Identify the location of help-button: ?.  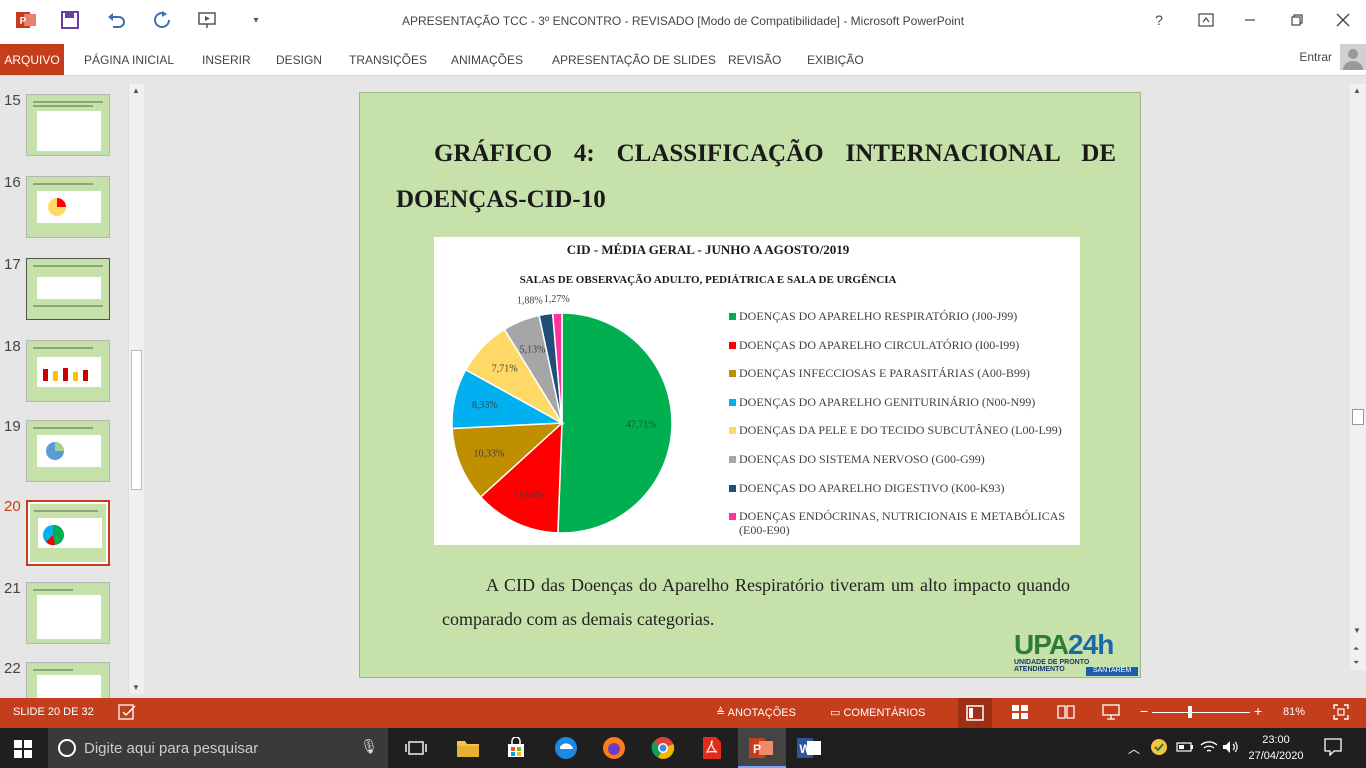
(1159, 20).